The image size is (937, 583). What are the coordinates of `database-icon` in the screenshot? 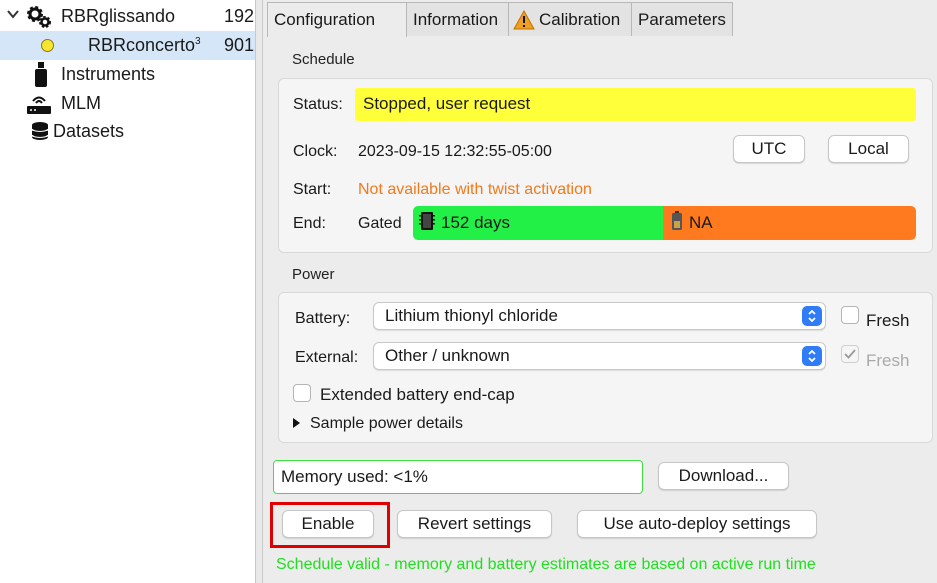 It's located at (40, 132).